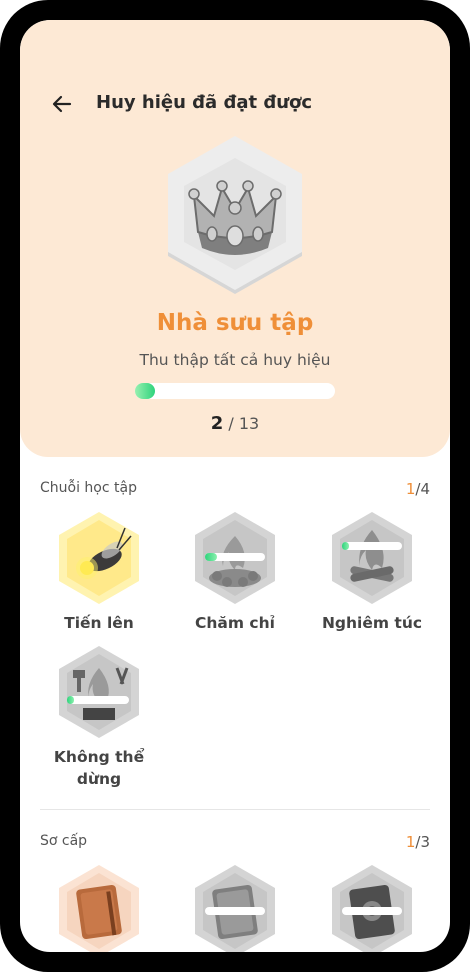 The image size is (470, 972). What do you see at coordinates (88, 488) in the screenshot?
I see `section-title: Chuỗi học tập` at bounding box center [88, 488].